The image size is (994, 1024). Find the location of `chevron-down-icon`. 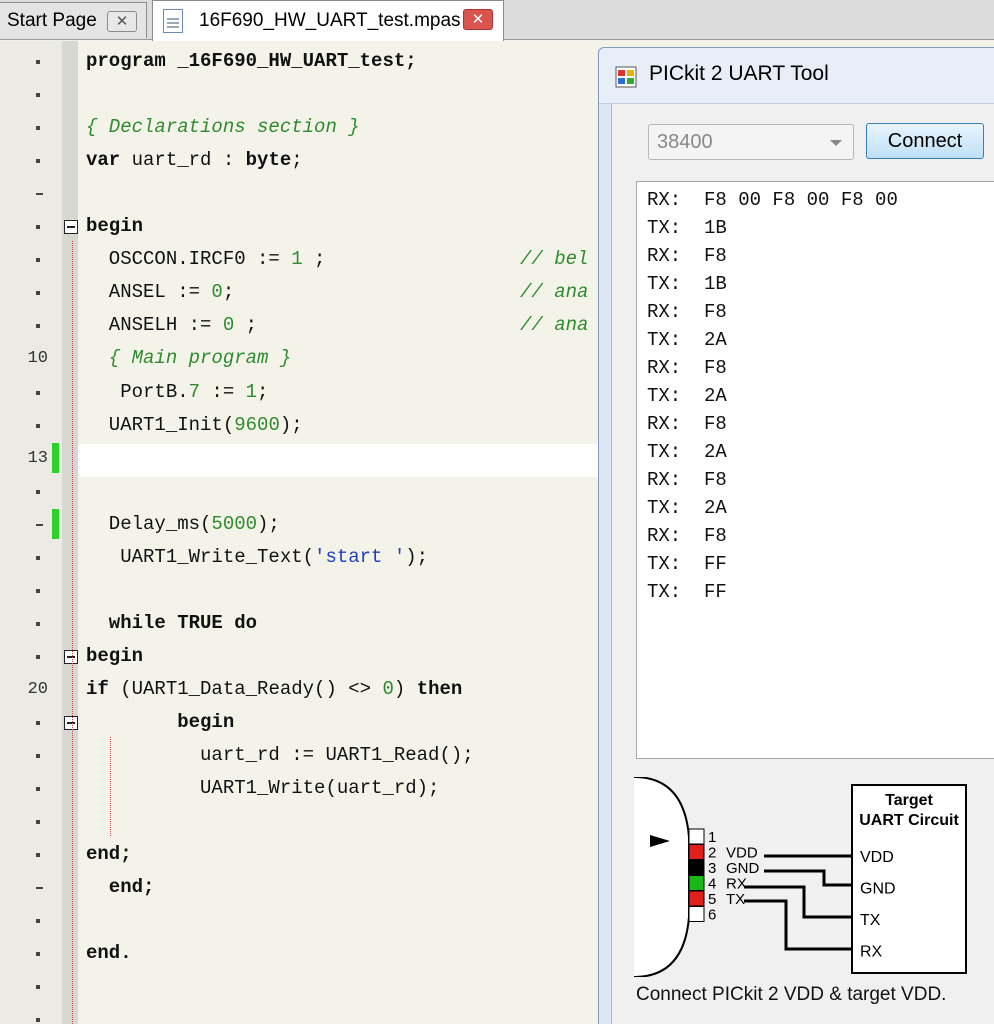

chevron-down-icon is located at coordinates (836, 143).